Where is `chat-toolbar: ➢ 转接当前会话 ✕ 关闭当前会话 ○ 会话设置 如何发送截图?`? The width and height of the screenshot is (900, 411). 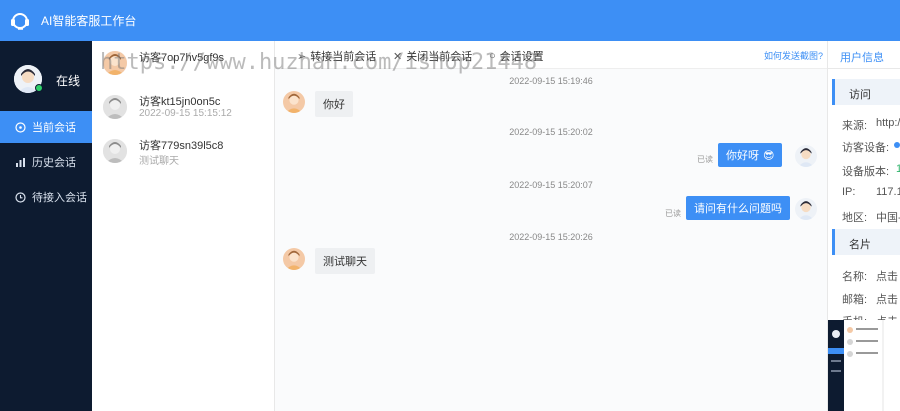 chat-toolbar: ➢ 转接当前会话 ✕ 关闭当前会话 ○ 会话设置 如何发送截图? is located at coordinates (551, 55).